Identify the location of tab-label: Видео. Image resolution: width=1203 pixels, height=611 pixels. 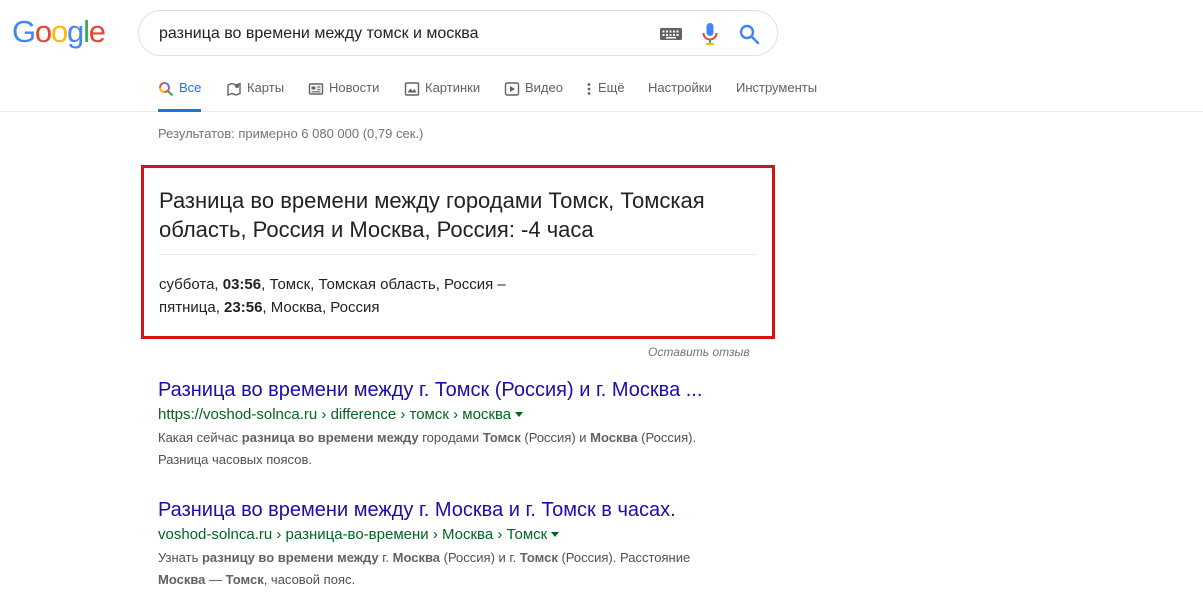
(544, 87).